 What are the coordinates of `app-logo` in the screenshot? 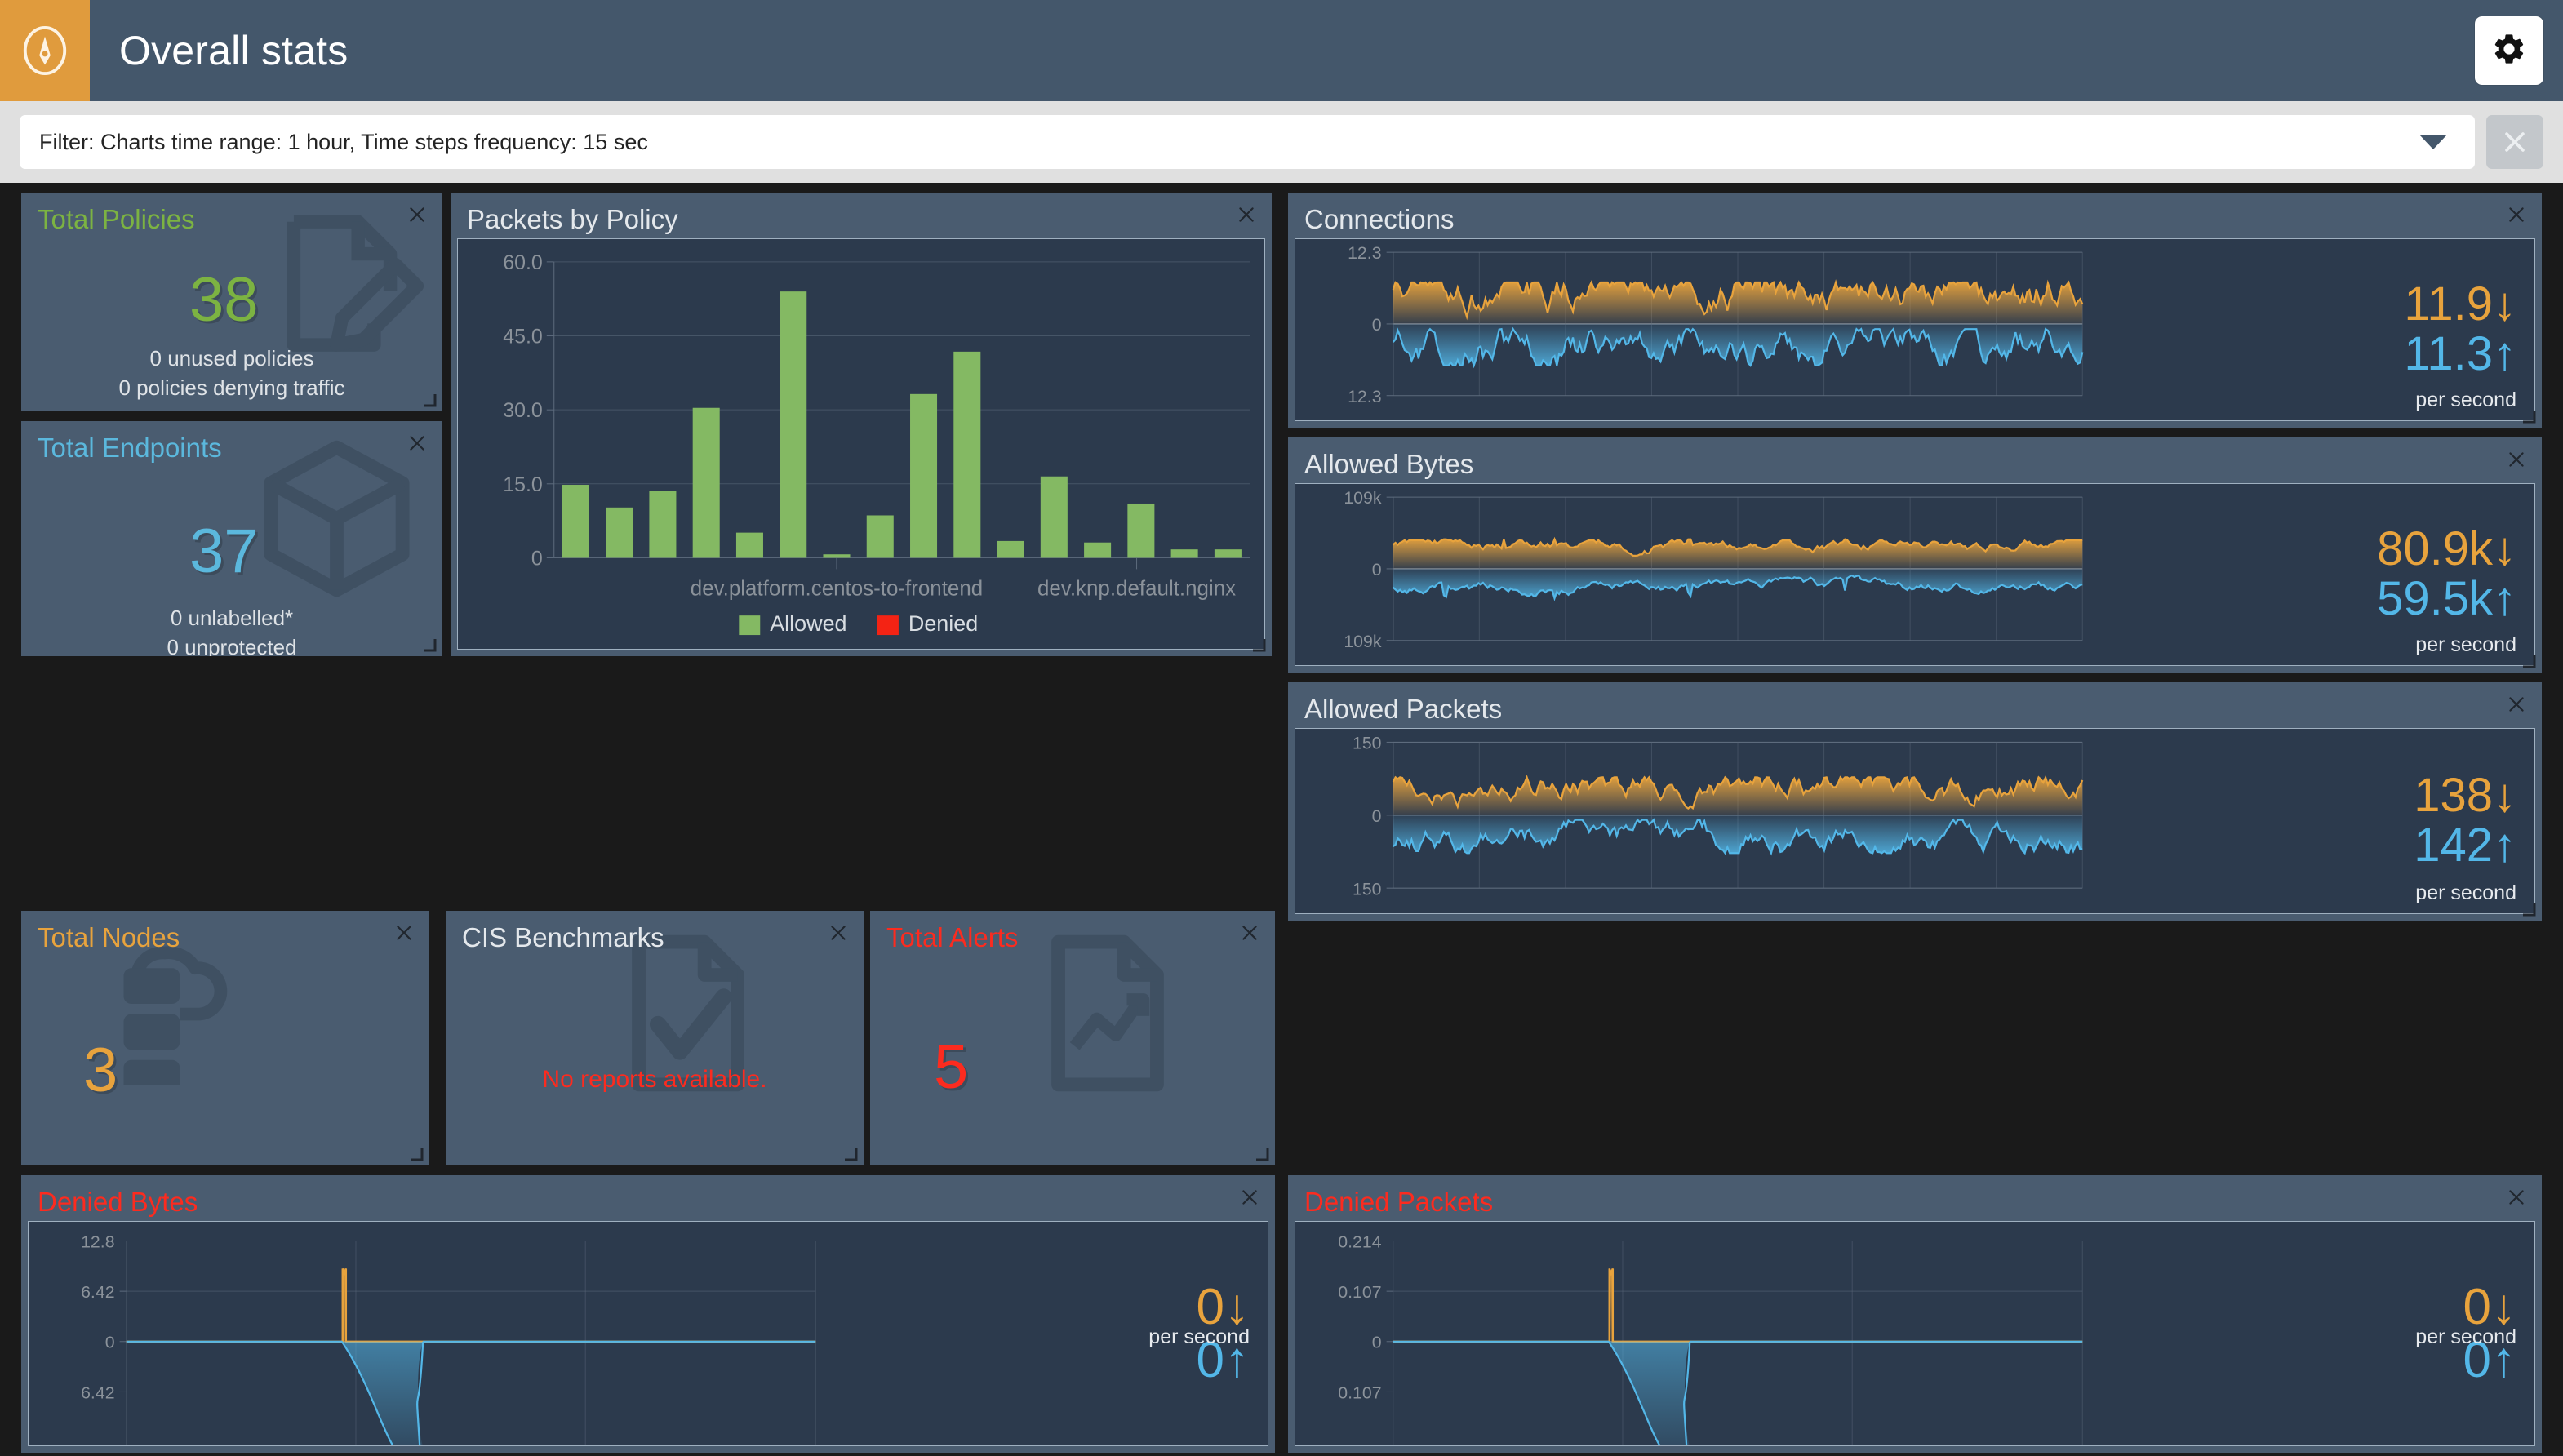 It's located at (45, 50).